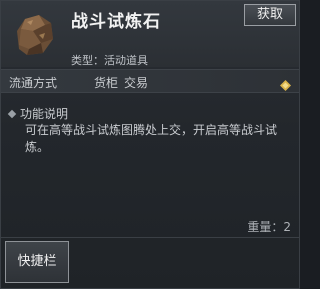 This screenshot has width=320, height=289. What do you see at coordinates (109, 60) in the screenshot?
I see `item-type-label: 类型：活动道具` at bounding box center [109, 60].